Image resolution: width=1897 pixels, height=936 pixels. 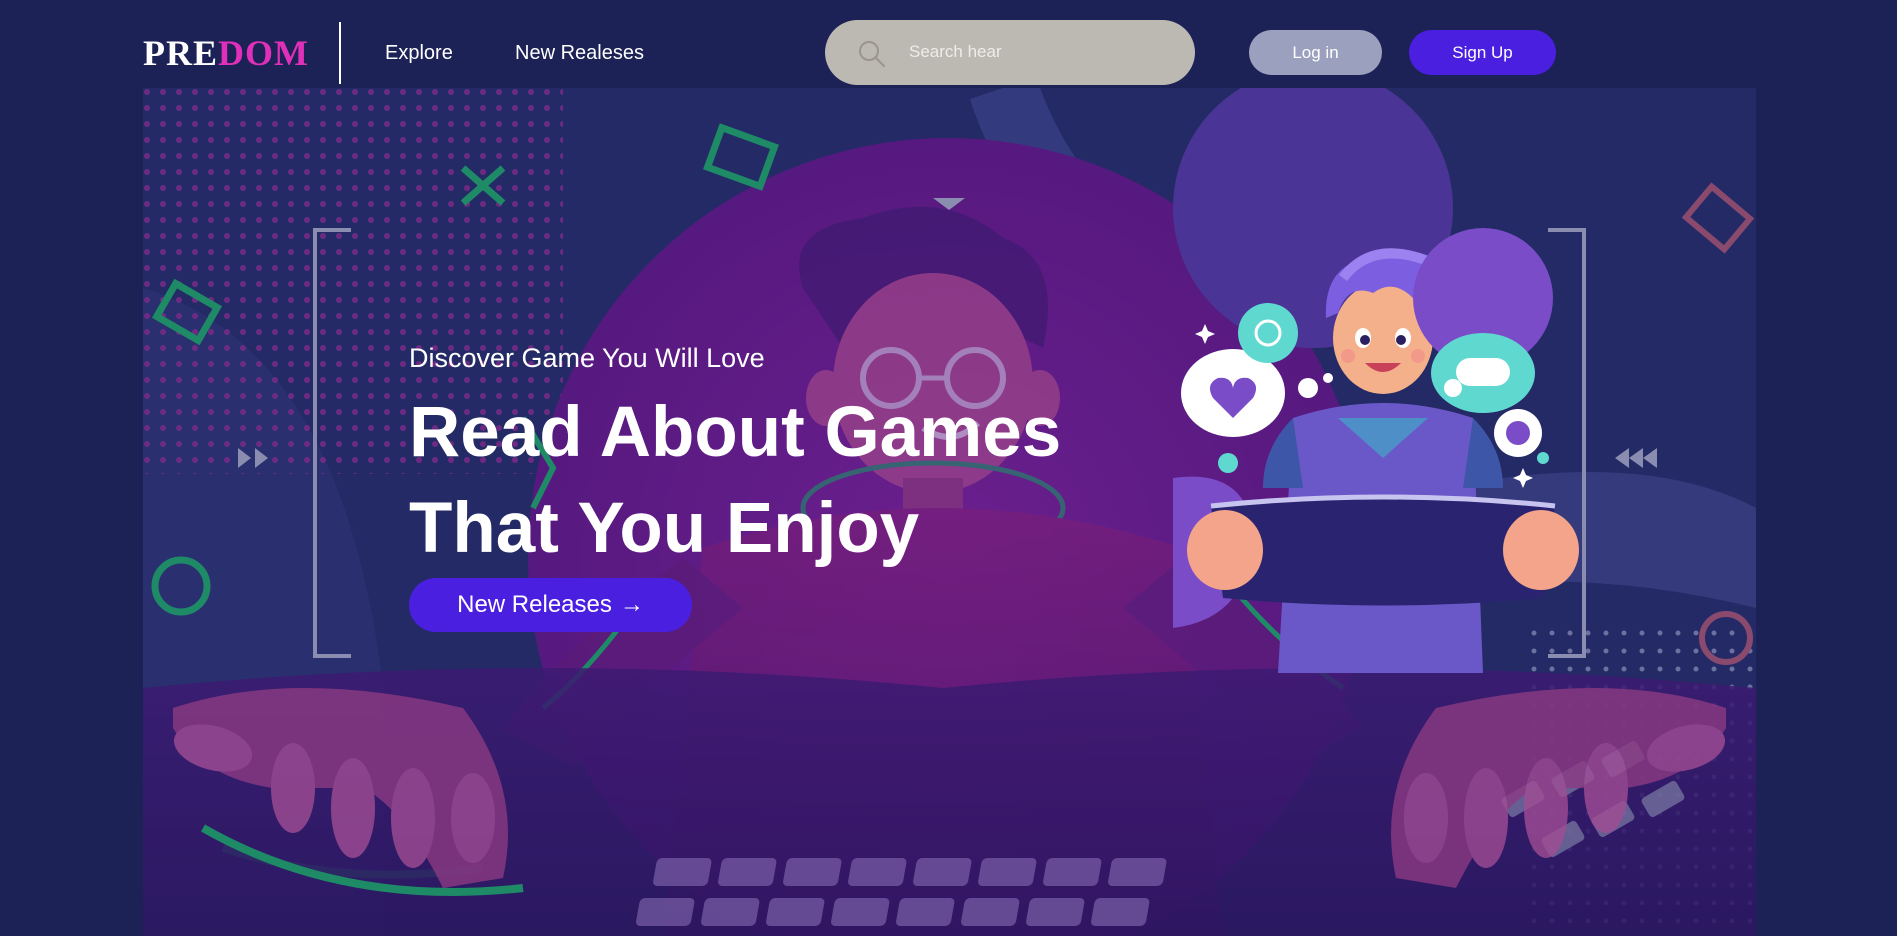 I want to click on nav-new-releases-link: New Realeses, so click(x=579, y=53).